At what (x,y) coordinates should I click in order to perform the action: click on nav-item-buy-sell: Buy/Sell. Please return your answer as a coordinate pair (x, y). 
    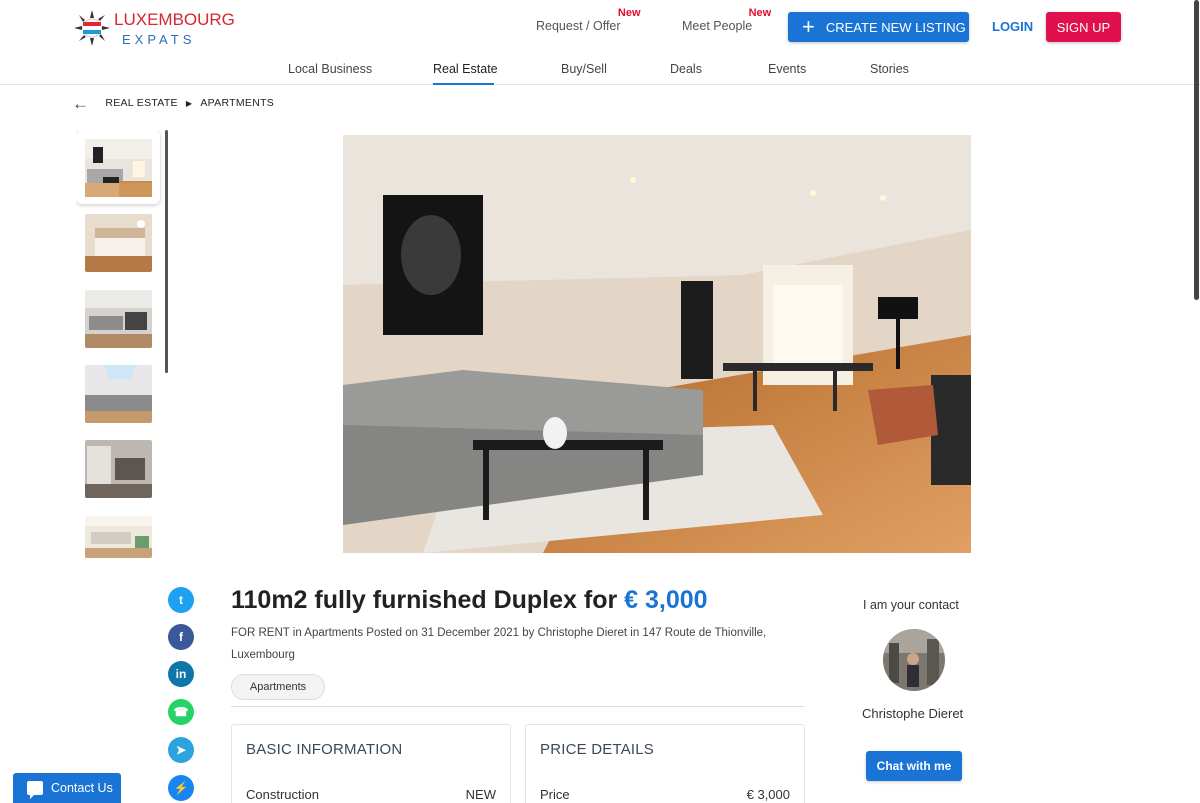
    Looking at the image, I should click on (584, 69).